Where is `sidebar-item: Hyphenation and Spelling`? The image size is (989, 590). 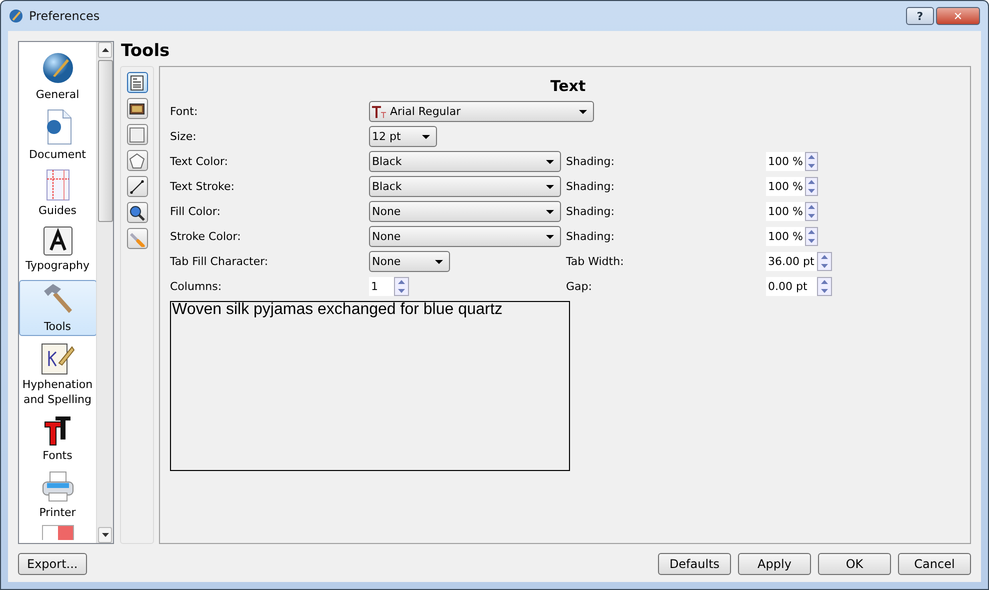 sidebar-item: Hyphenation and Spelling is located at coordinates (57, 373).